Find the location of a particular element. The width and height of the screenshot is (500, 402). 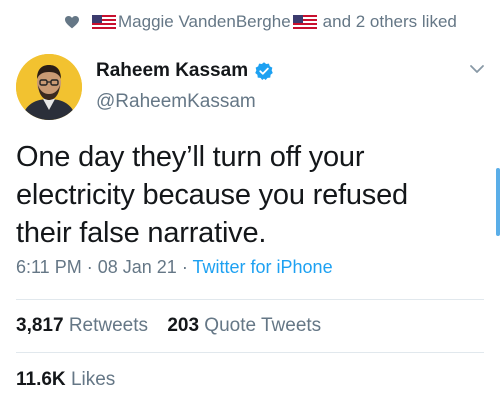

tweet-time: 6:11 PM is located at coordinates (49, 267).